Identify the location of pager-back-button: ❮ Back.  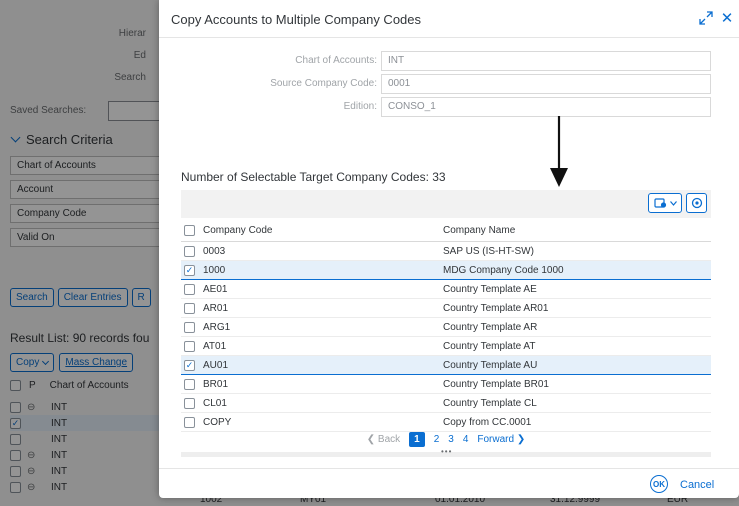
(383, 439).